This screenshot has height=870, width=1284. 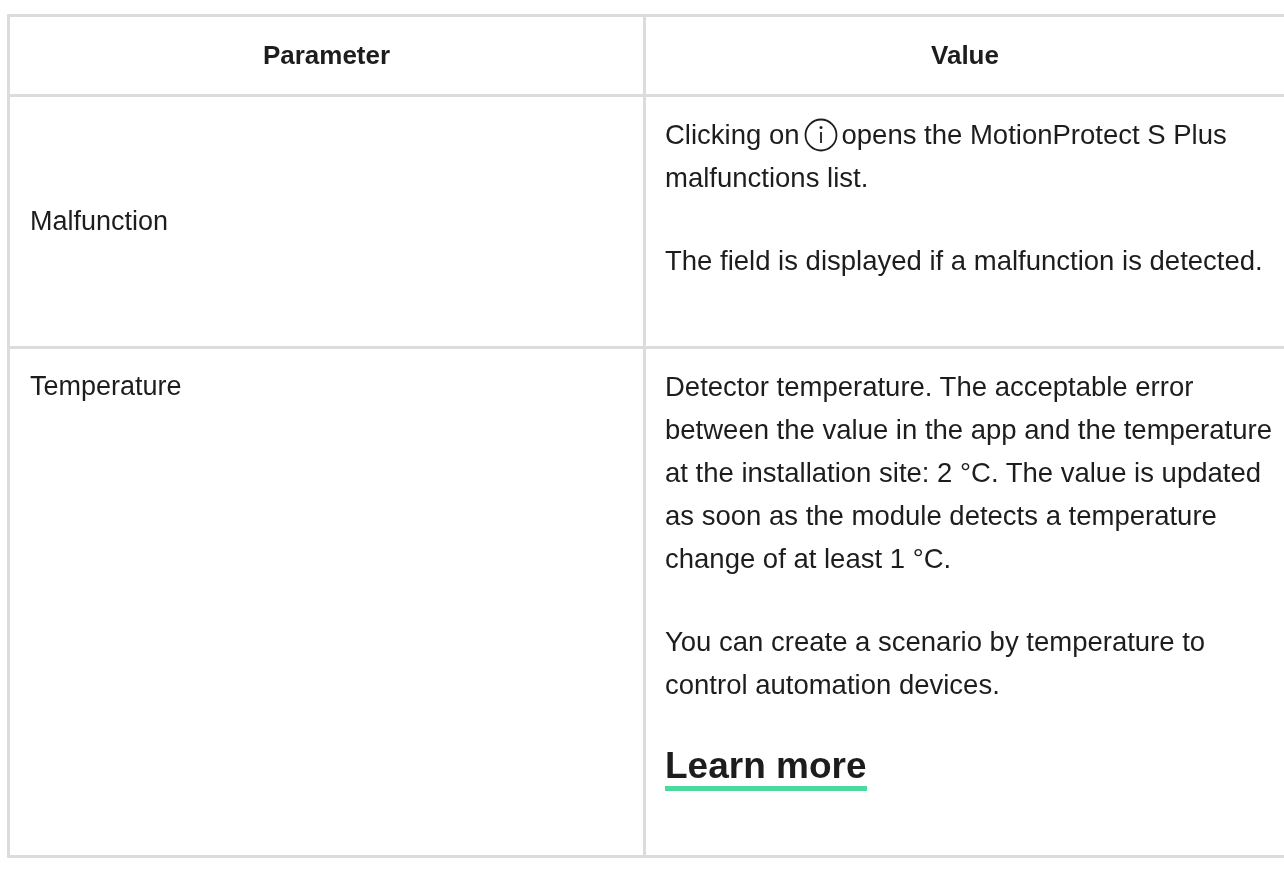 I want to click on column-header: Value, so click(x=965, y=55).